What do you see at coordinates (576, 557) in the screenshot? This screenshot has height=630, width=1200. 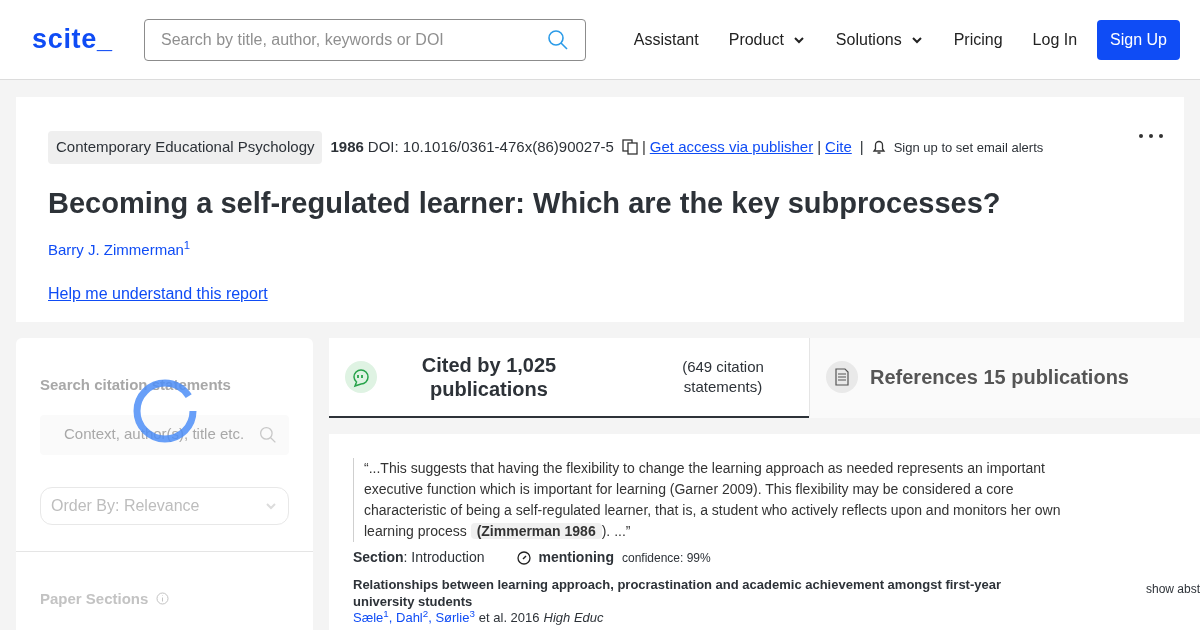 I see `citation-type: mentioning` at bounding box center [576, 557].